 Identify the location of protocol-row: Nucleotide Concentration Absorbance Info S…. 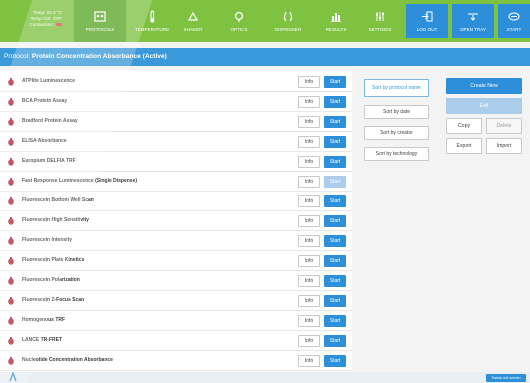
(176, 361).